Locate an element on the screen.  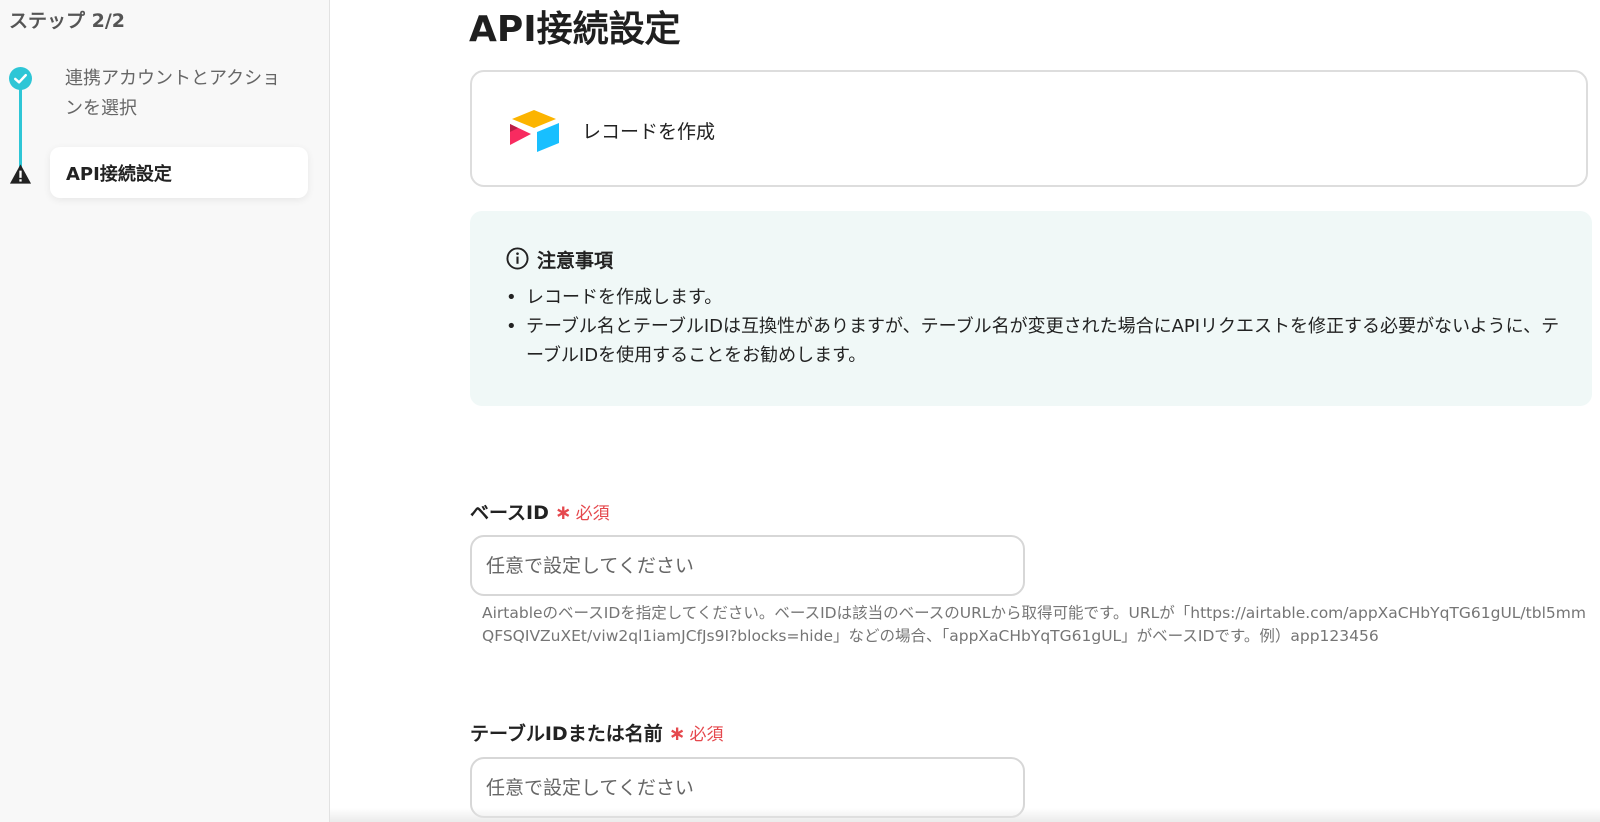
page-title: API接続設定 is located at coordinates (575, 29).